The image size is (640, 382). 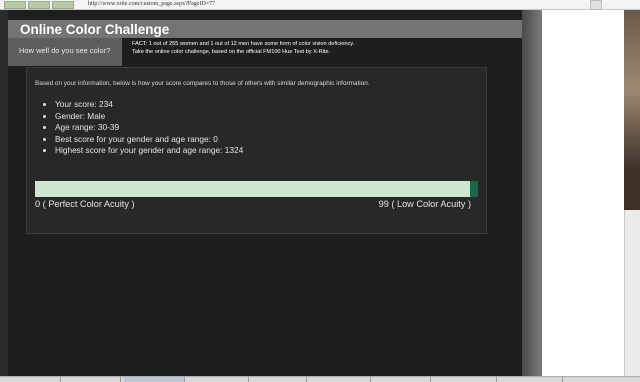 What do you see at coordinates (95, 29) in the screenshot?
I see `page-title: Online Color Challenge` at bounding box center [95, 29].